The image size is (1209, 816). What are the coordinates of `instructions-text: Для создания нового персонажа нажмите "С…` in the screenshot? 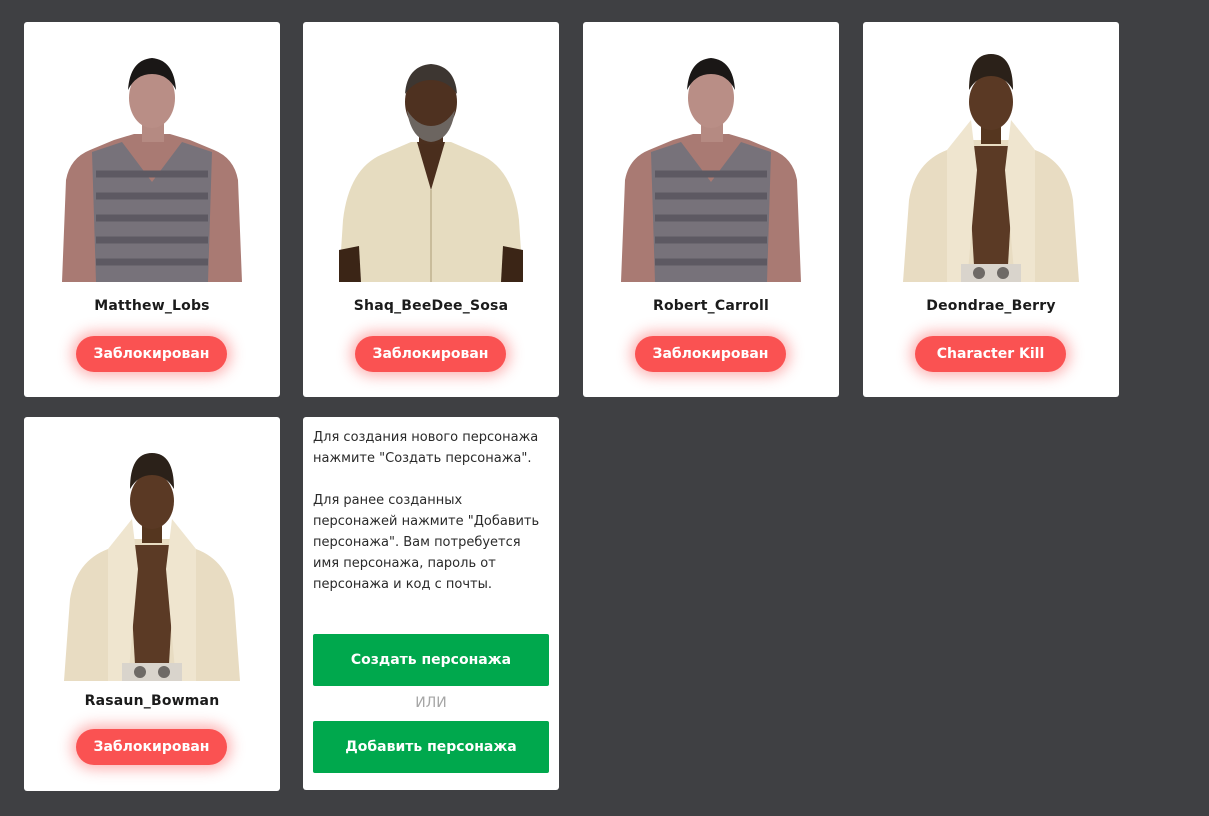 It's located at (431, 511).